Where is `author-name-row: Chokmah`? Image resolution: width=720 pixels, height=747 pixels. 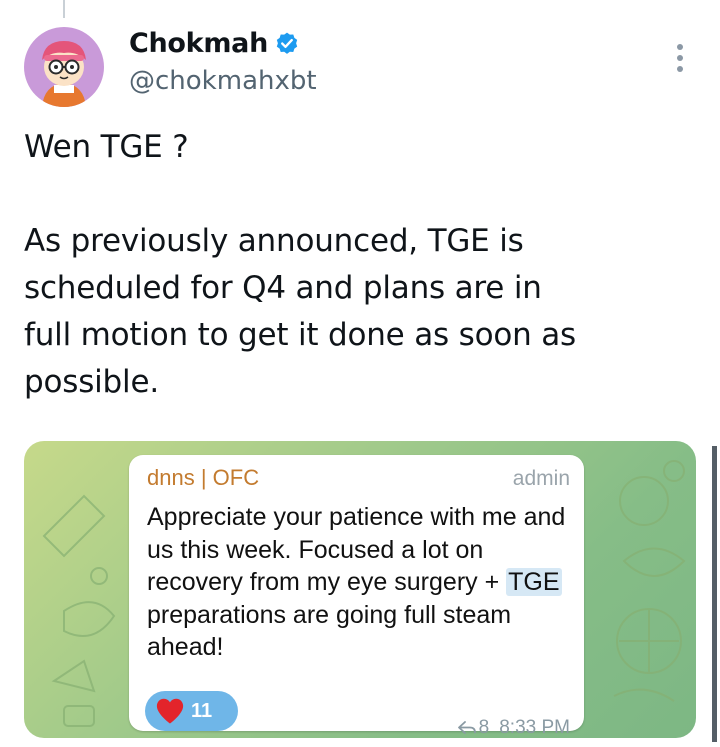
author-name-row: Chokmah is located at coordinates (214, 43).